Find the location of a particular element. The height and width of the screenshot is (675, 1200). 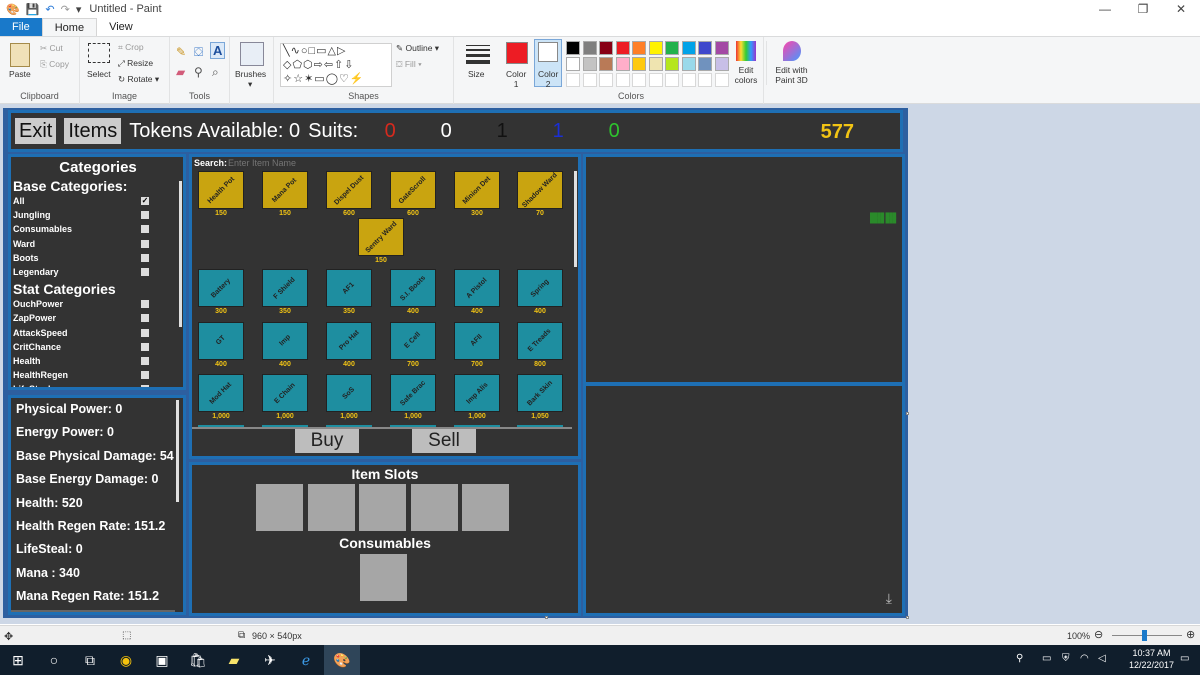

tab-file: File is located at coordinates (21, 27).